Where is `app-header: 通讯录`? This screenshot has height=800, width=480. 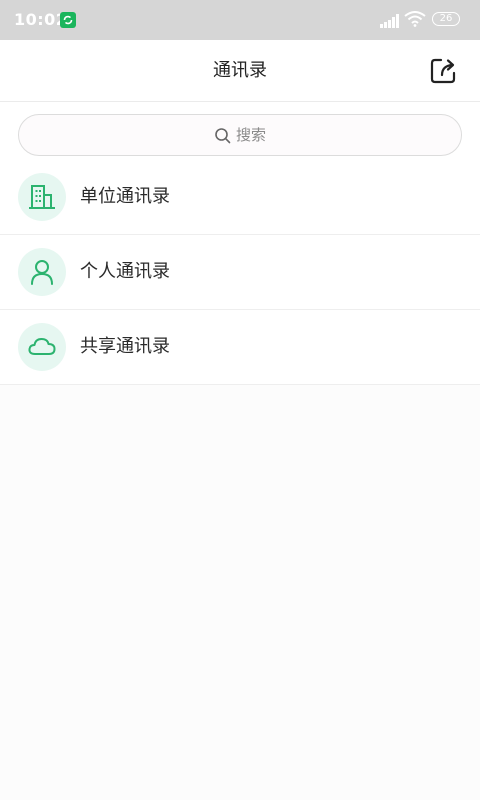
app-header: 通讯录 is located at coordinates (240, 71).